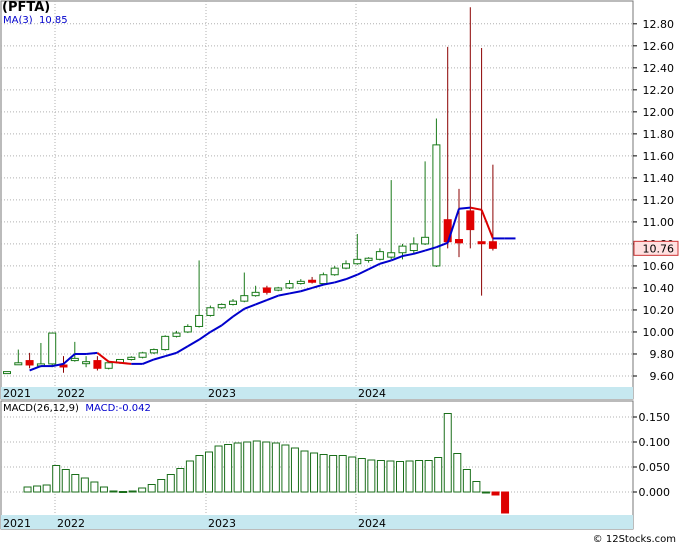 The image size is (680, 546). I want to click on ma-legend: MA(3) 10.85, so click(35, 20).